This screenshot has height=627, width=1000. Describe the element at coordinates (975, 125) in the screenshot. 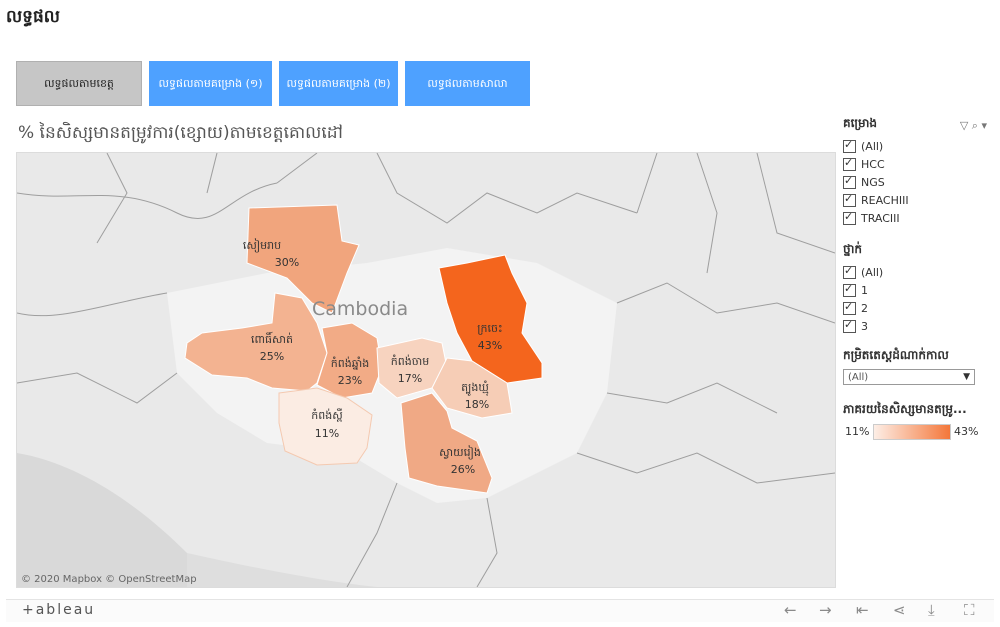

I see `search-icon: ⌕` at that location.